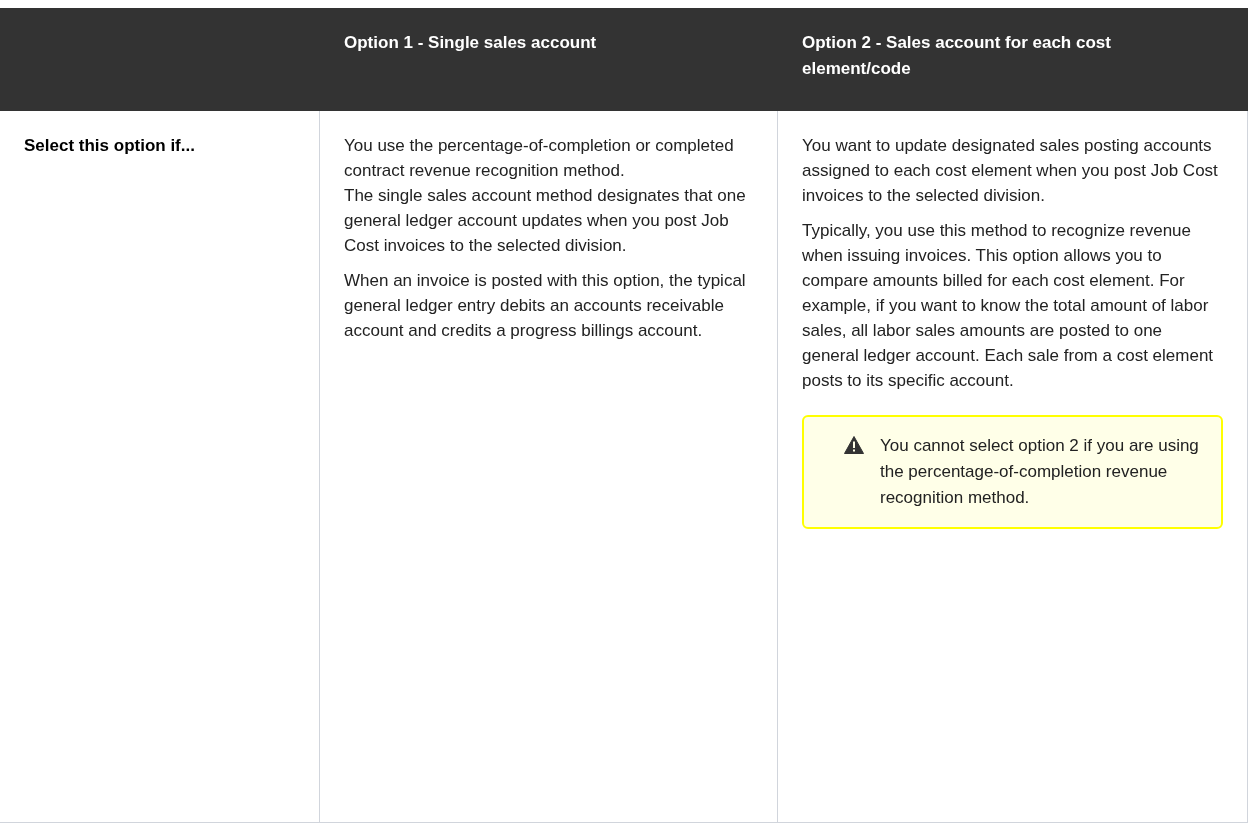 The width and height of the screenshot is (1248, 823). What do you see at coordinates (1008, 306) in the screenshot?
I see `paragraph: Typically, you use this method to recognize revenue when issuing invoices. This option allows you to compare amounts billed for each cost element. For example, if you want to know the total amount of labor sales, all labor sales amounts are posted to one general ledger account. Each sale from a cost element posts to its specific account.` at bounding box center [1008, 306].